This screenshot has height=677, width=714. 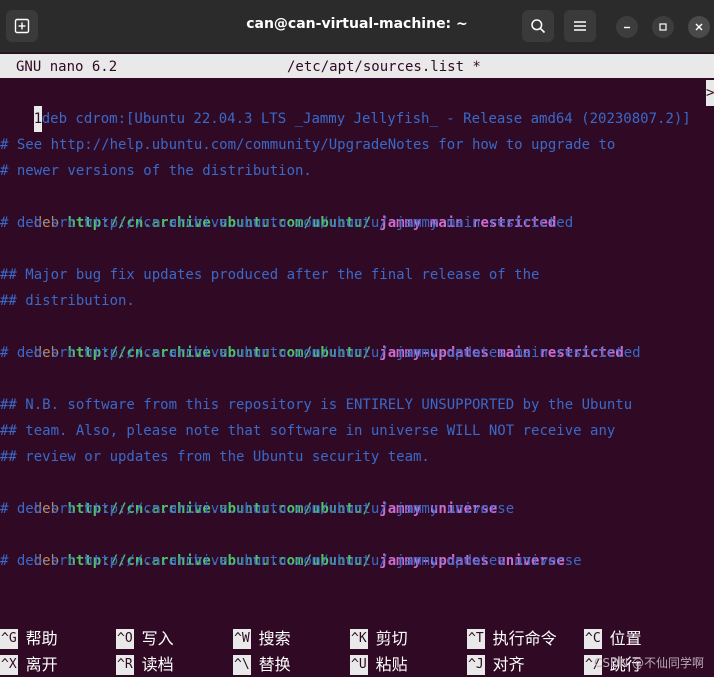 I want to click on shortcut-key: ^U, so click(x=359, y=664).